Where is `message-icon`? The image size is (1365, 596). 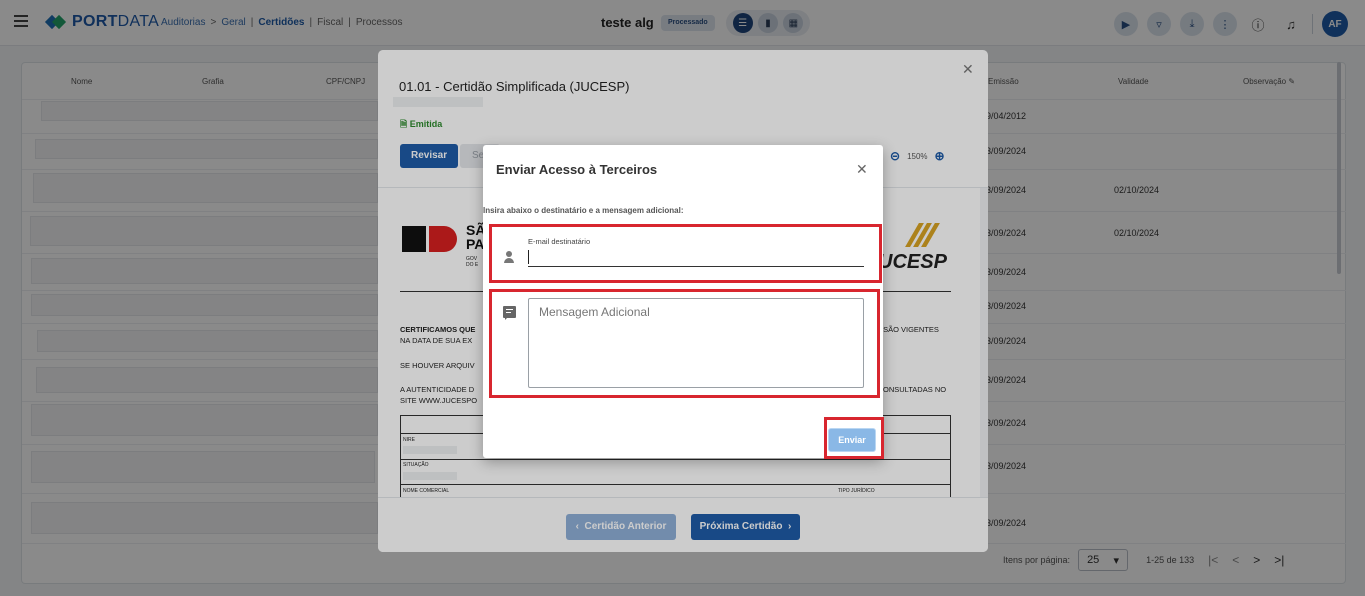
message-icon is located at coordinates (509, 313).